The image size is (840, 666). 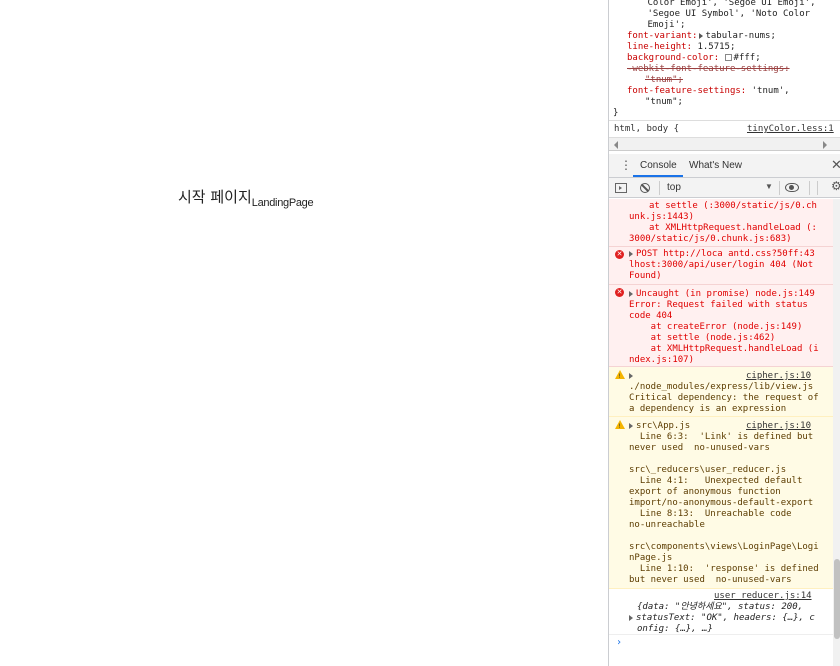 I want to click on clear-console-icon, so click(x=645, y=188).